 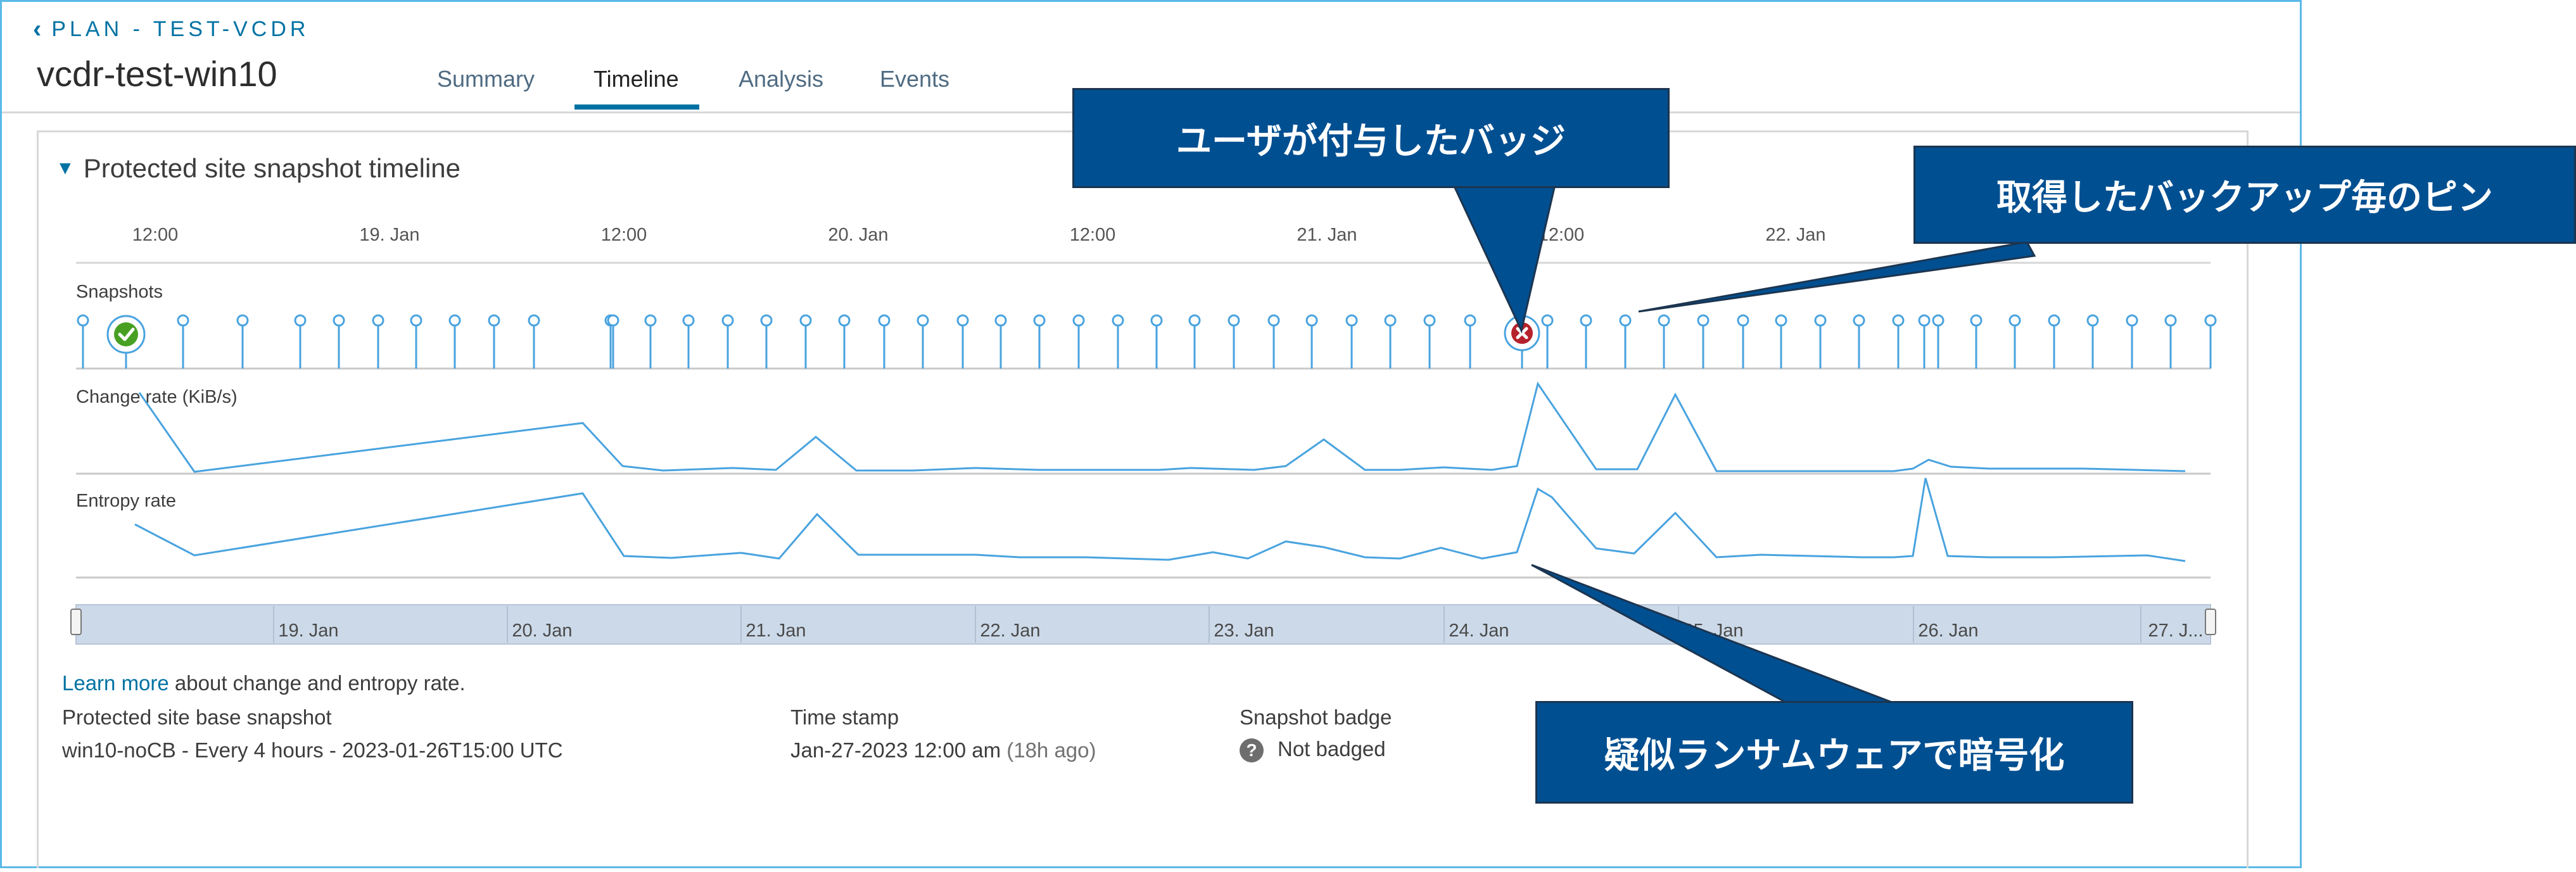 I want to click on base-snapshot-label: Protected site base snapshot, so click(x=197, y=717).